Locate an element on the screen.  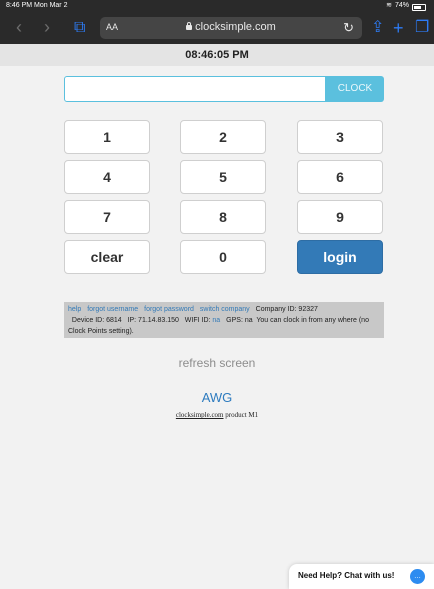
reload-icon: ↻ is located at coordinates (348, 28).